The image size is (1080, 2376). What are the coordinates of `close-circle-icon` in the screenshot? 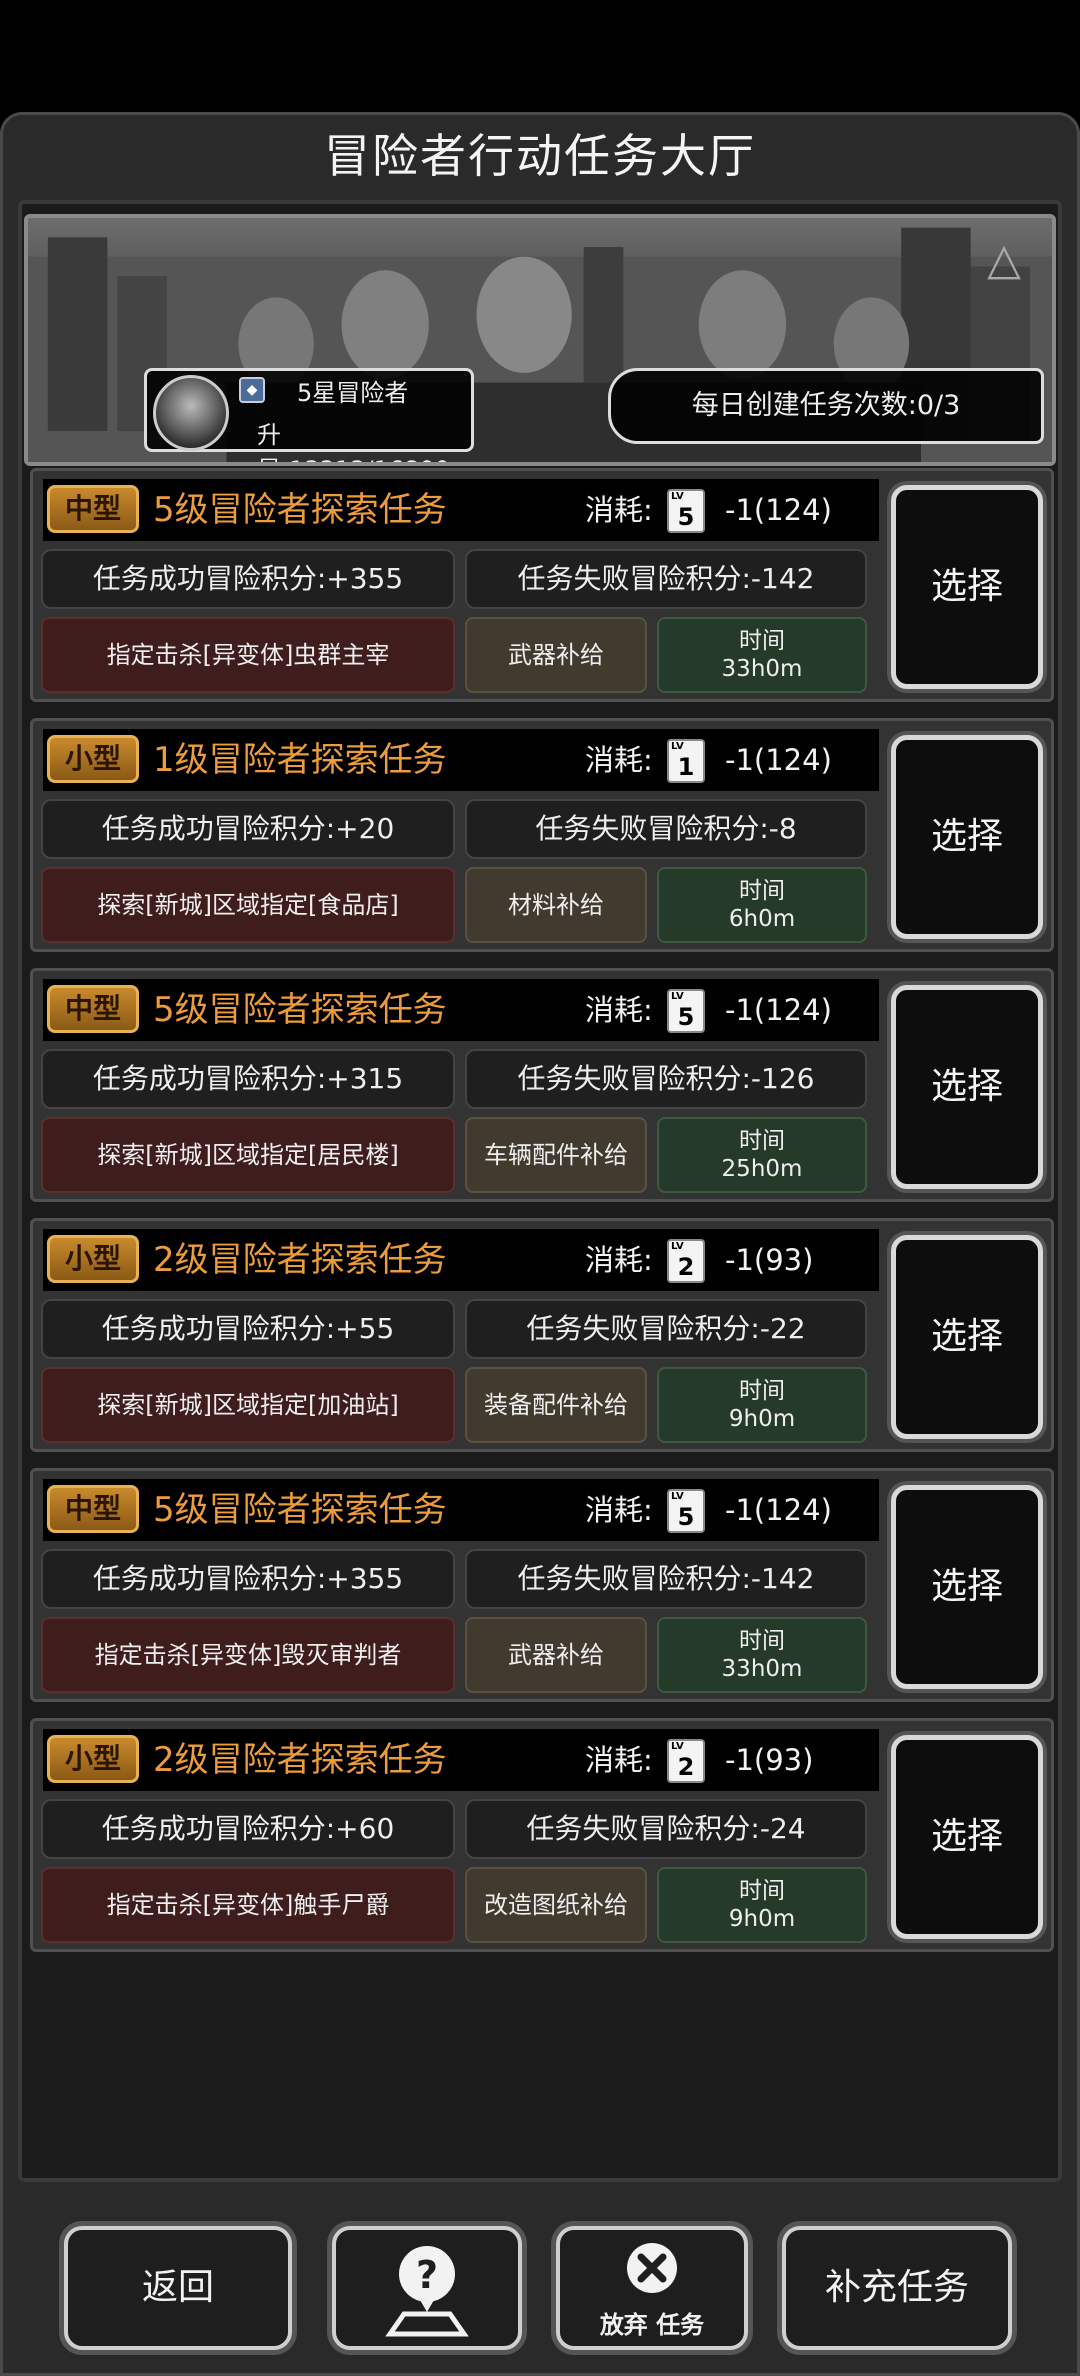 It's located at (652, 2268).